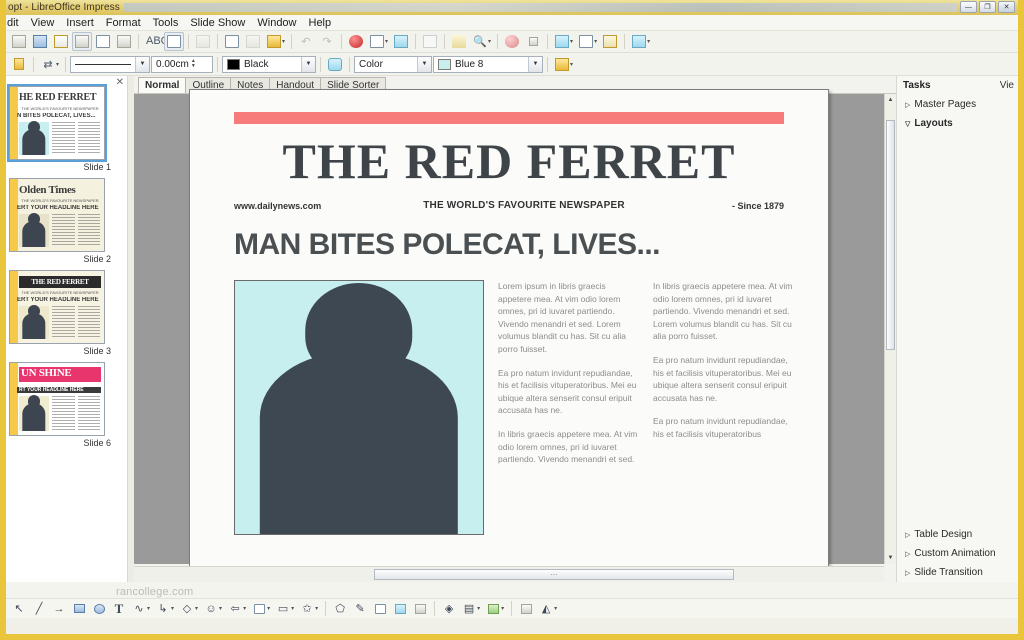 This screenshot has height=640, width=1024. What do you see at coordinates (166, 23) in the screenshot?
I see `menu-tools: Tools` at bounding box center [166, 23].